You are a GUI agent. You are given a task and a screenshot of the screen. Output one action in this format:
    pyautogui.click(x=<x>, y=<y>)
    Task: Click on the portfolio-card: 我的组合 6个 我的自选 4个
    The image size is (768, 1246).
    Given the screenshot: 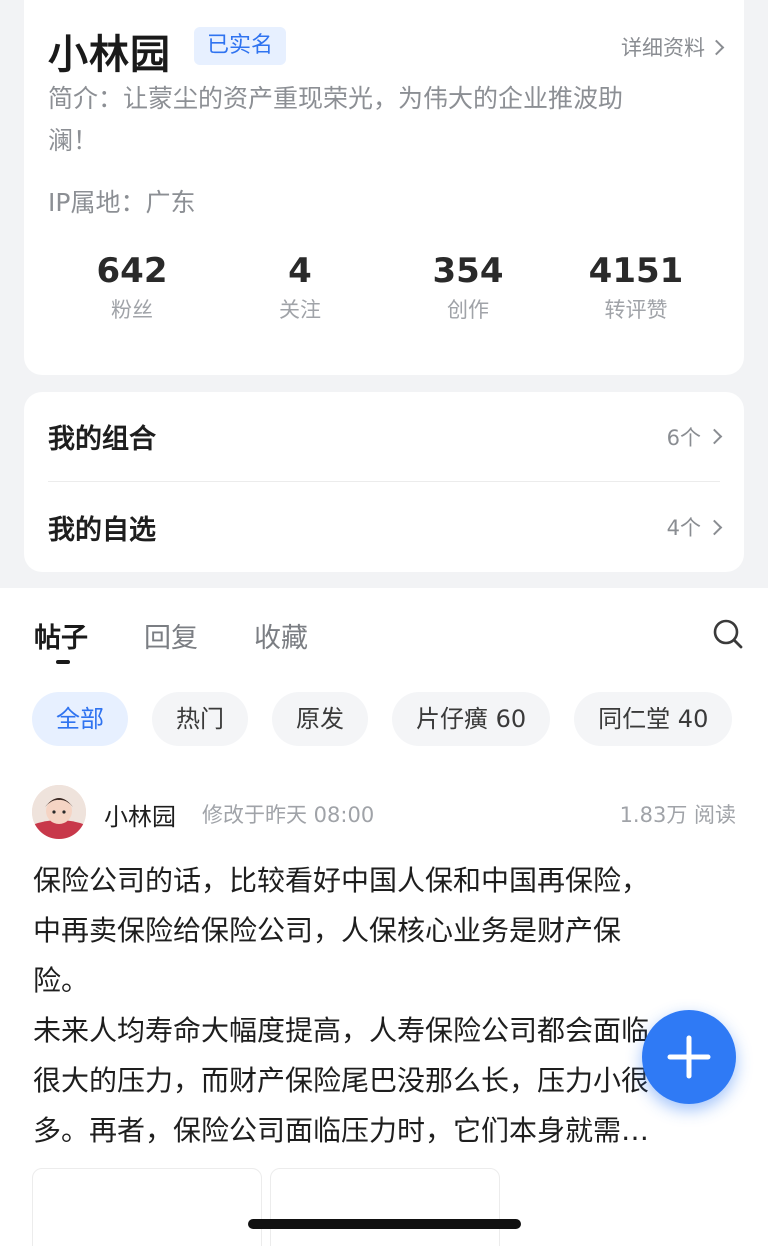 What is the action you would take?
    pyautogui.click(x=384, y=482)
    